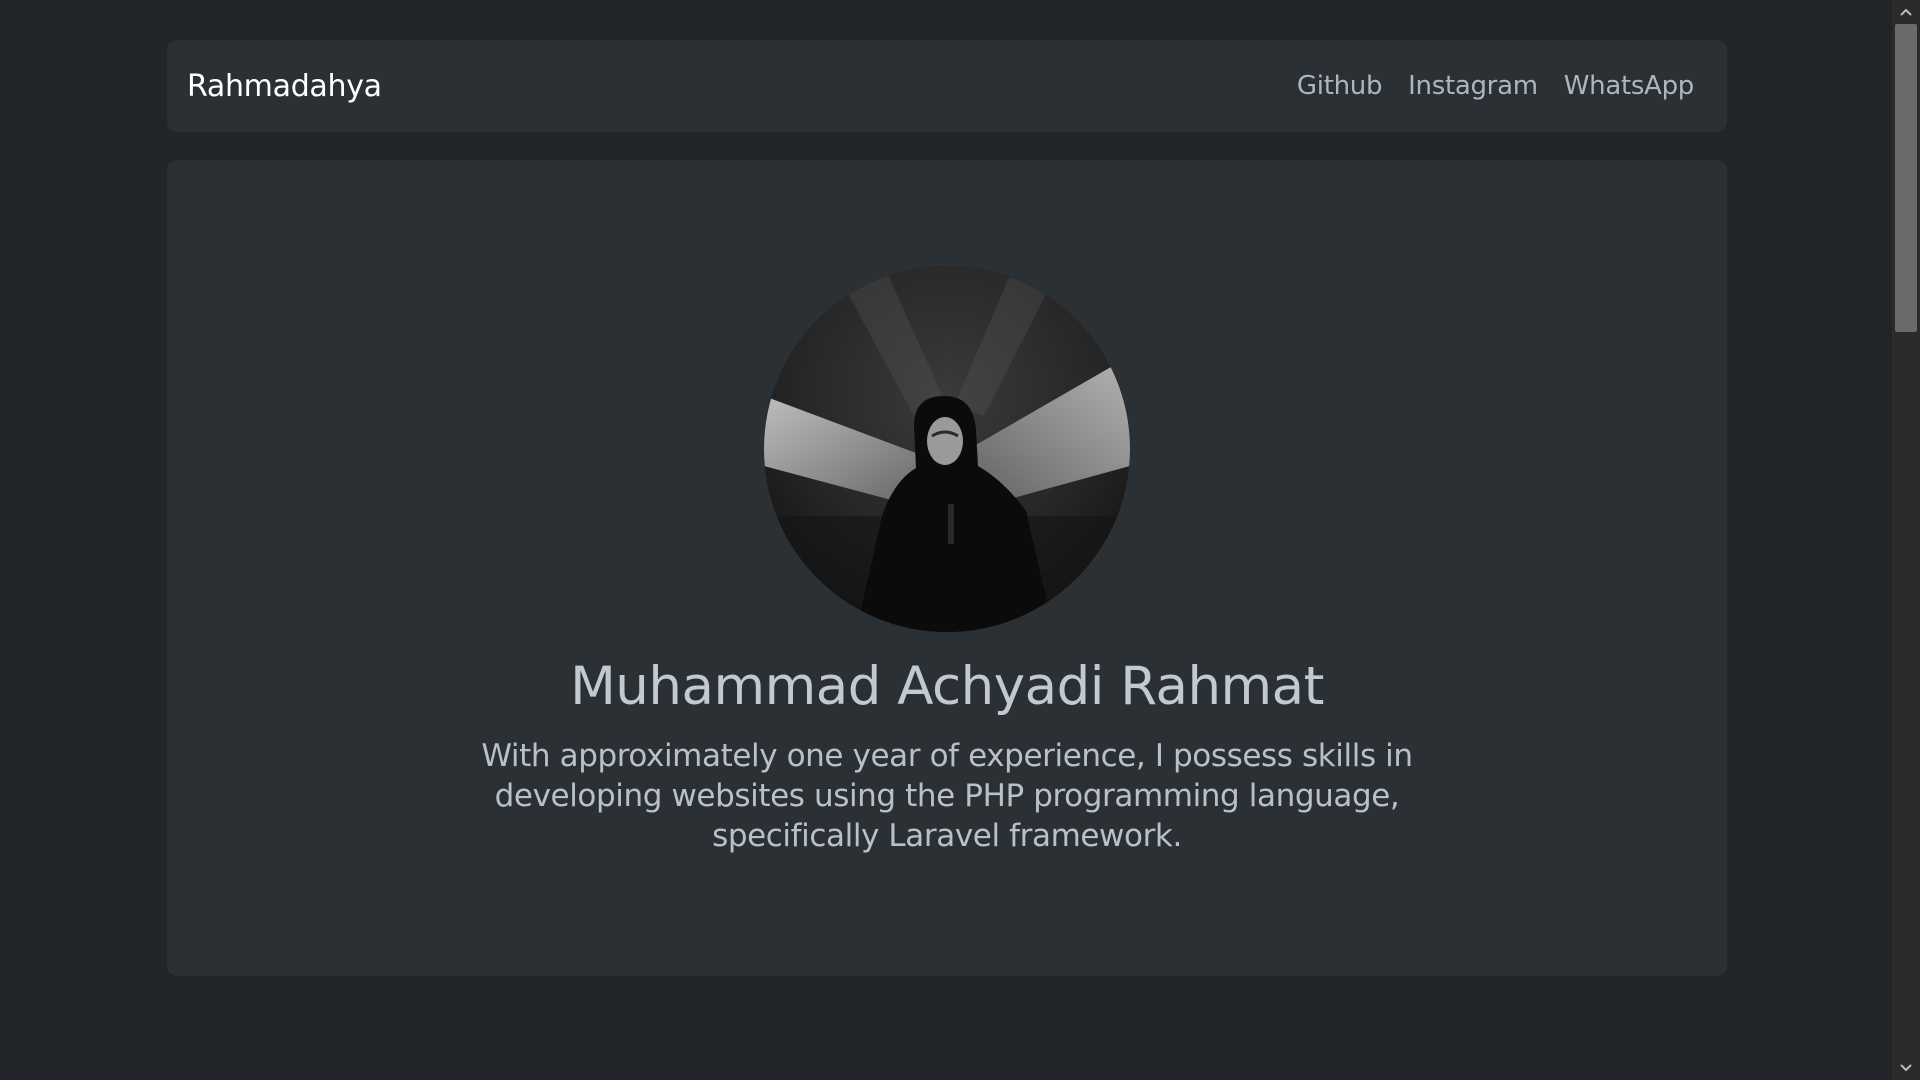 The image size is (1920, 1080). What do you see at coordinates (284, 86) in the screenshot?
I see `brand-link: Rahmadahya` at bounding box center [284, 86].